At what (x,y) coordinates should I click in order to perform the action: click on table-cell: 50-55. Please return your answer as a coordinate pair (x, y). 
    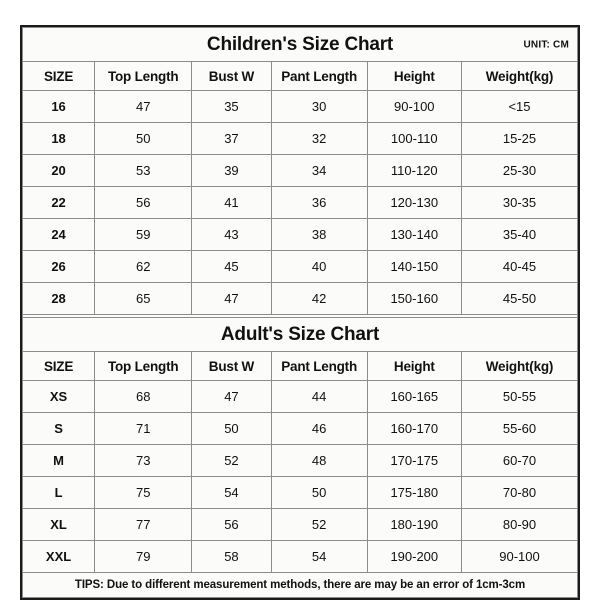
    Looking at the image, I should click on (519, 396).